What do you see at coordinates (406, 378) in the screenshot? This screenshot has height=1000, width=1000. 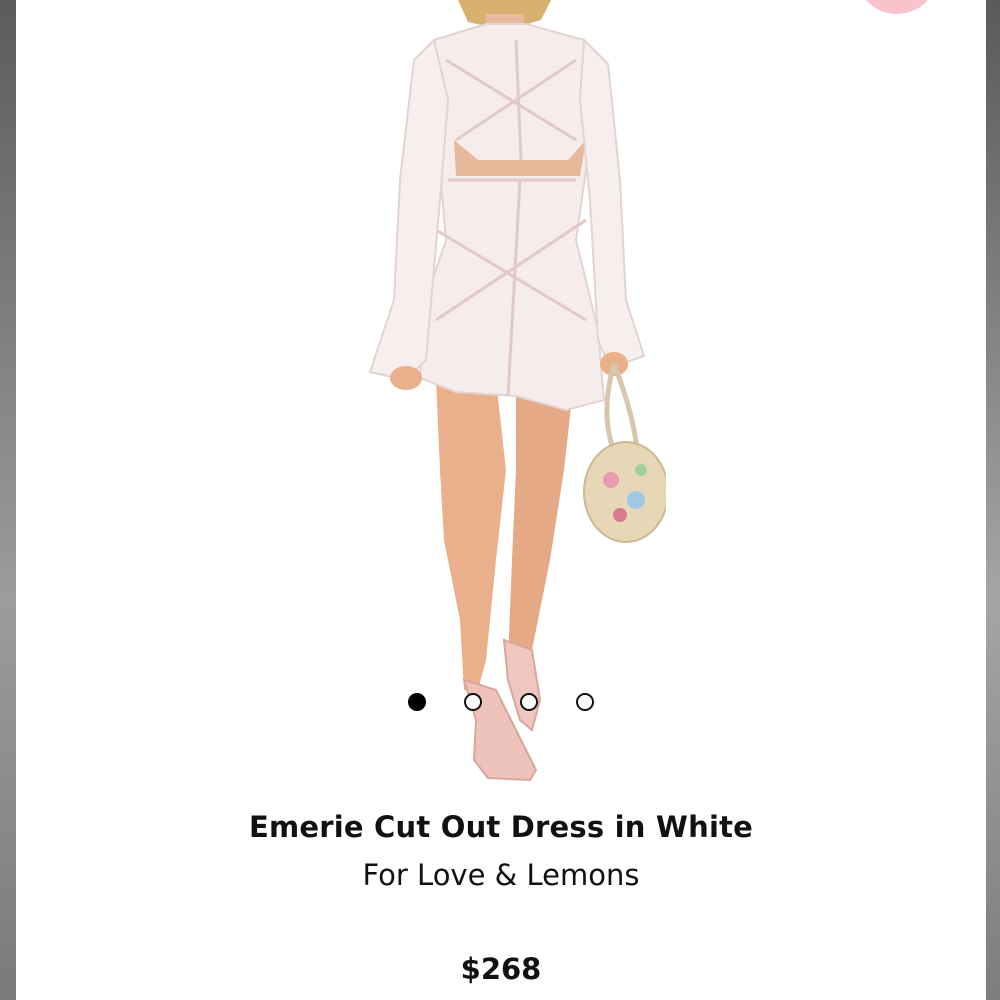 I see `left-hand` at bounding box center [406, 378].